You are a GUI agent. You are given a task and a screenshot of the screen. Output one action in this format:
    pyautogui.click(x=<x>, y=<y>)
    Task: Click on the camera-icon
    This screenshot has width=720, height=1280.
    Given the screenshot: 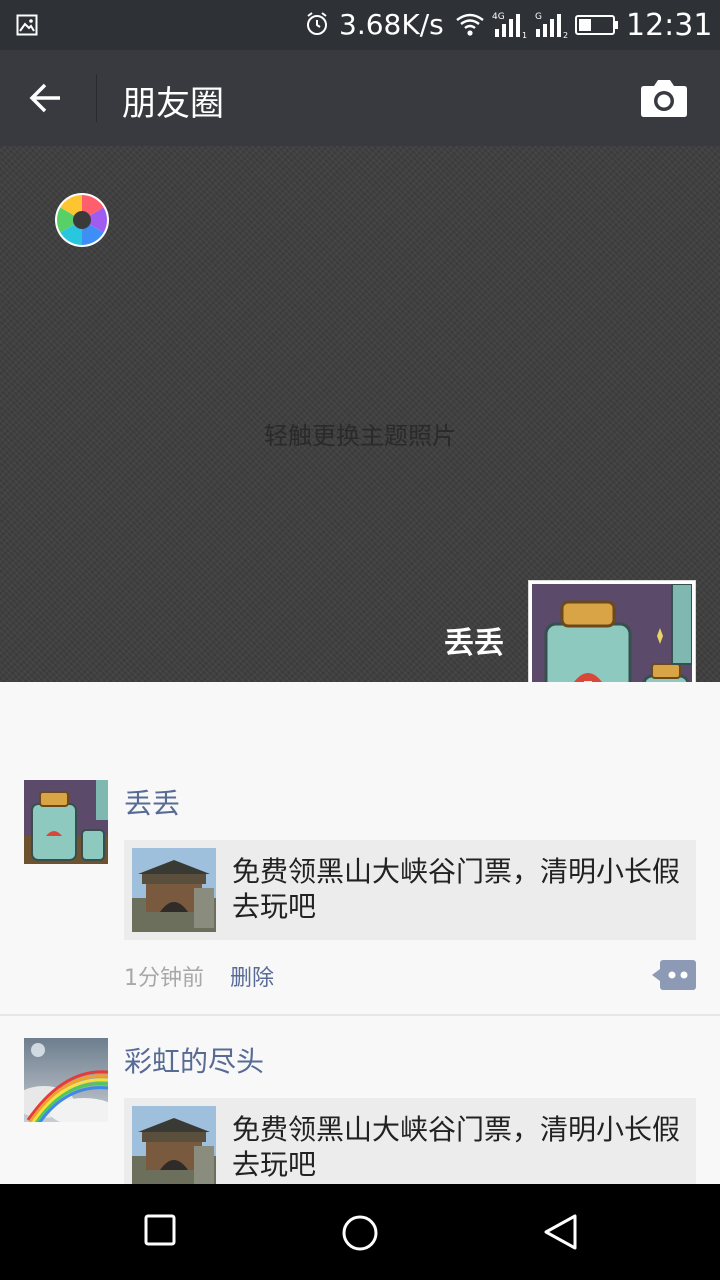 What is the action you would take?
    pyautogui.click(x=664, y=100)
    